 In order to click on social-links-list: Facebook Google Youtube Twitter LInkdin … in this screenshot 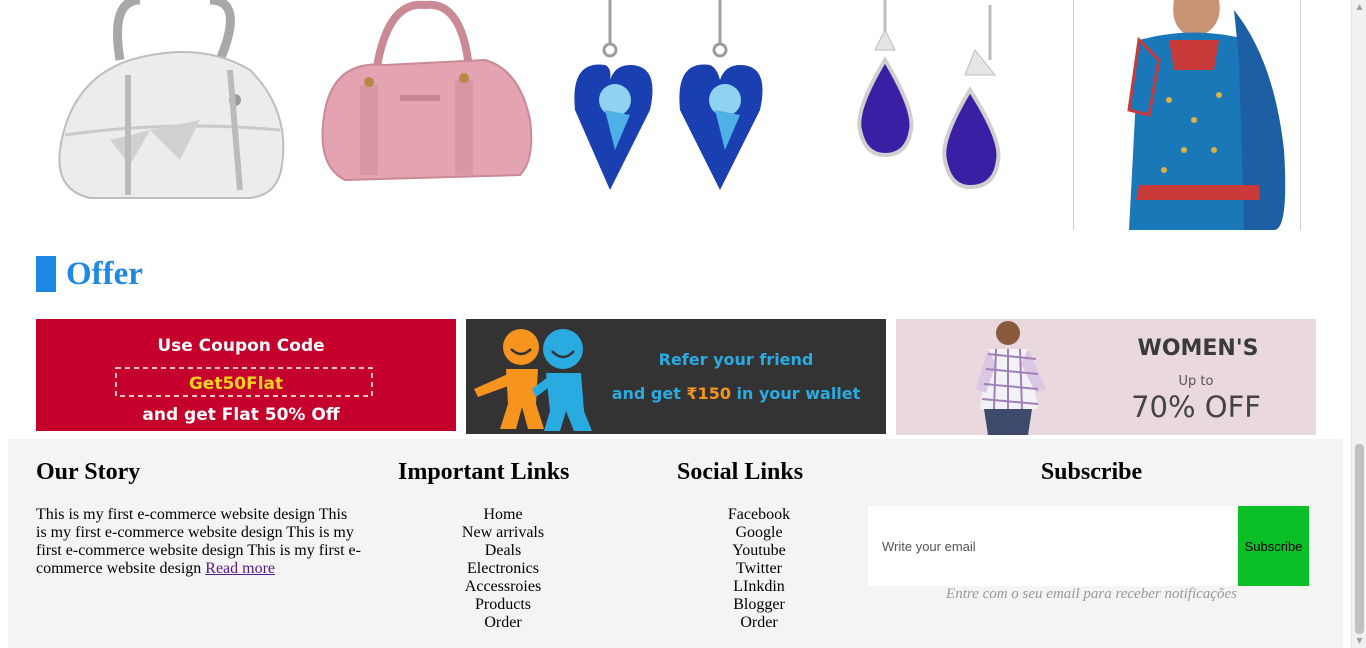, I will do `click(759, 569)`.